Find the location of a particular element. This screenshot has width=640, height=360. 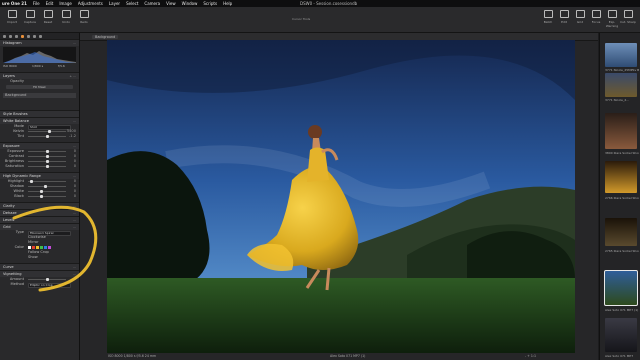

vignetting-method-row: Method Elliptic on Crop is located at coordinates (39, 285).